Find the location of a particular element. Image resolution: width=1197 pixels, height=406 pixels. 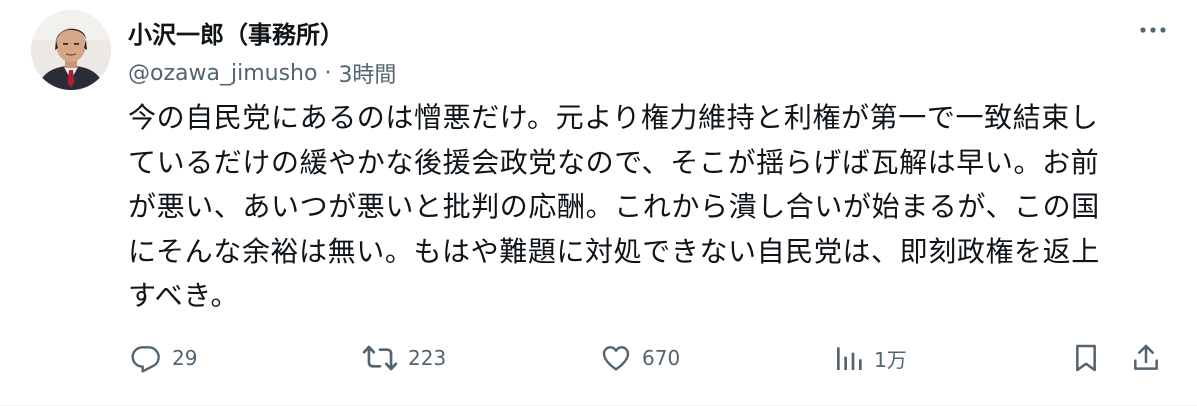

tweet-text-line: すべき。 is located at coordinates (184, 295).